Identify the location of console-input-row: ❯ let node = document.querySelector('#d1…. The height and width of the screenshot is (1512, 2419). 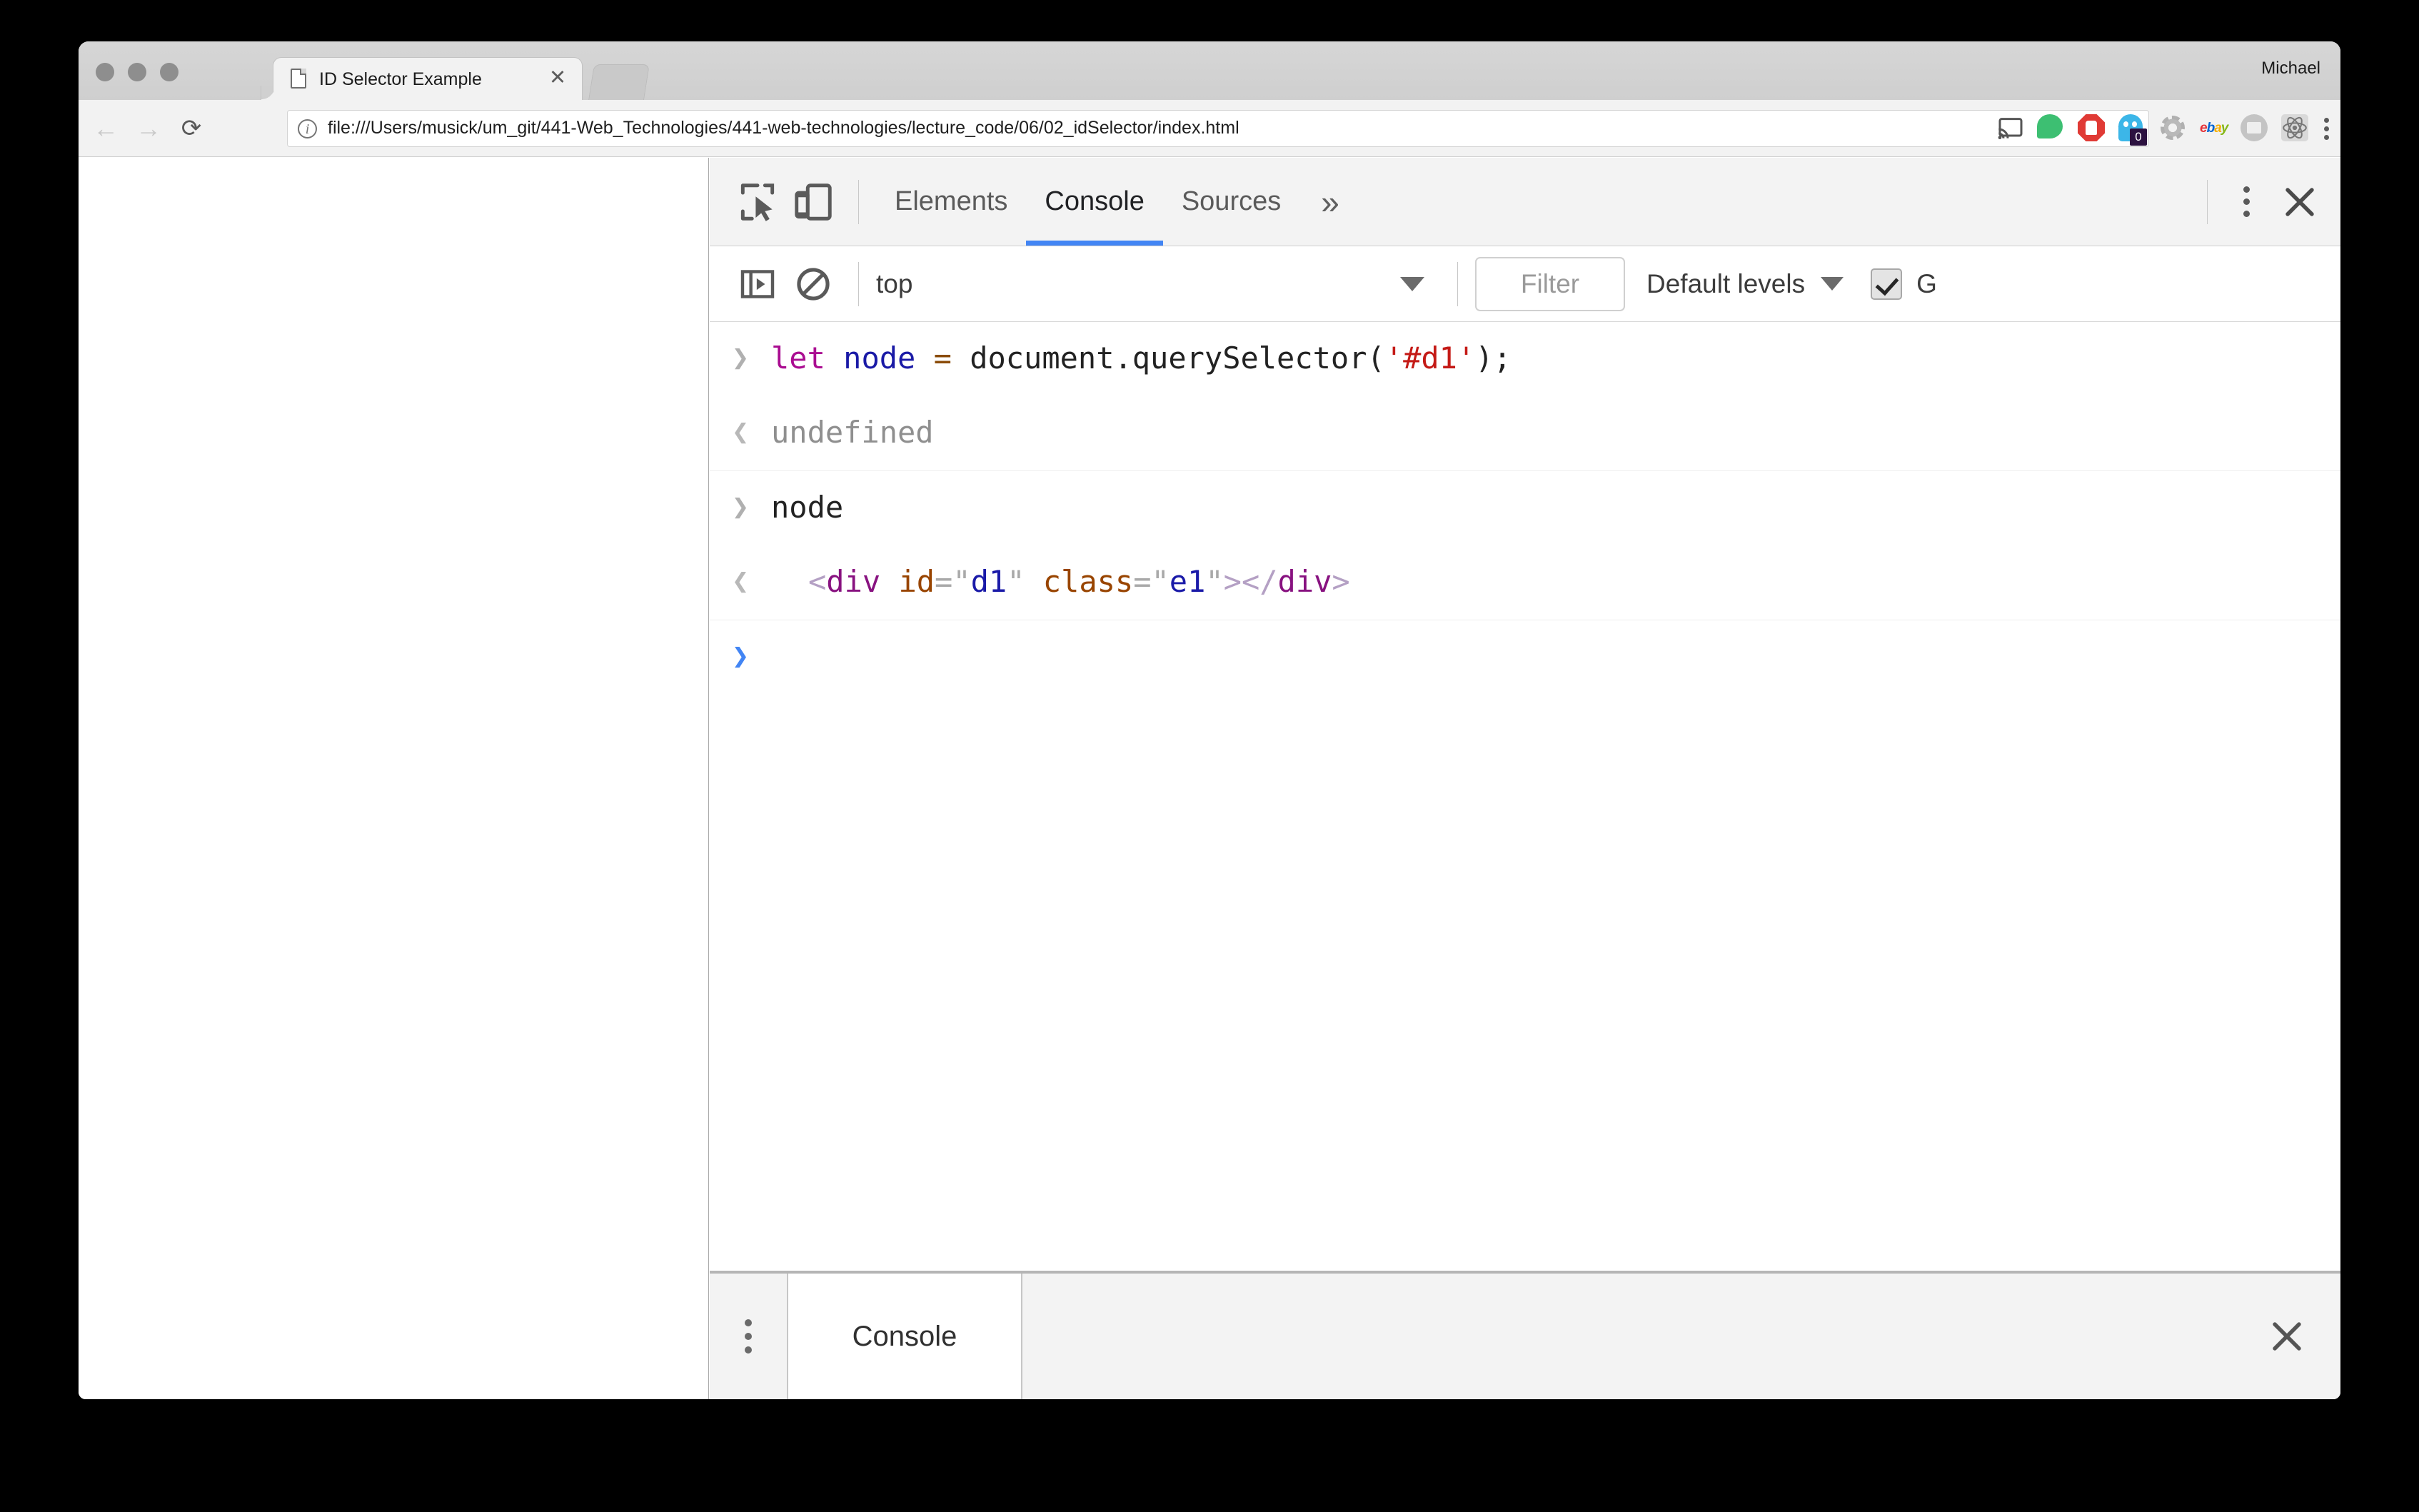
(1525, 359).